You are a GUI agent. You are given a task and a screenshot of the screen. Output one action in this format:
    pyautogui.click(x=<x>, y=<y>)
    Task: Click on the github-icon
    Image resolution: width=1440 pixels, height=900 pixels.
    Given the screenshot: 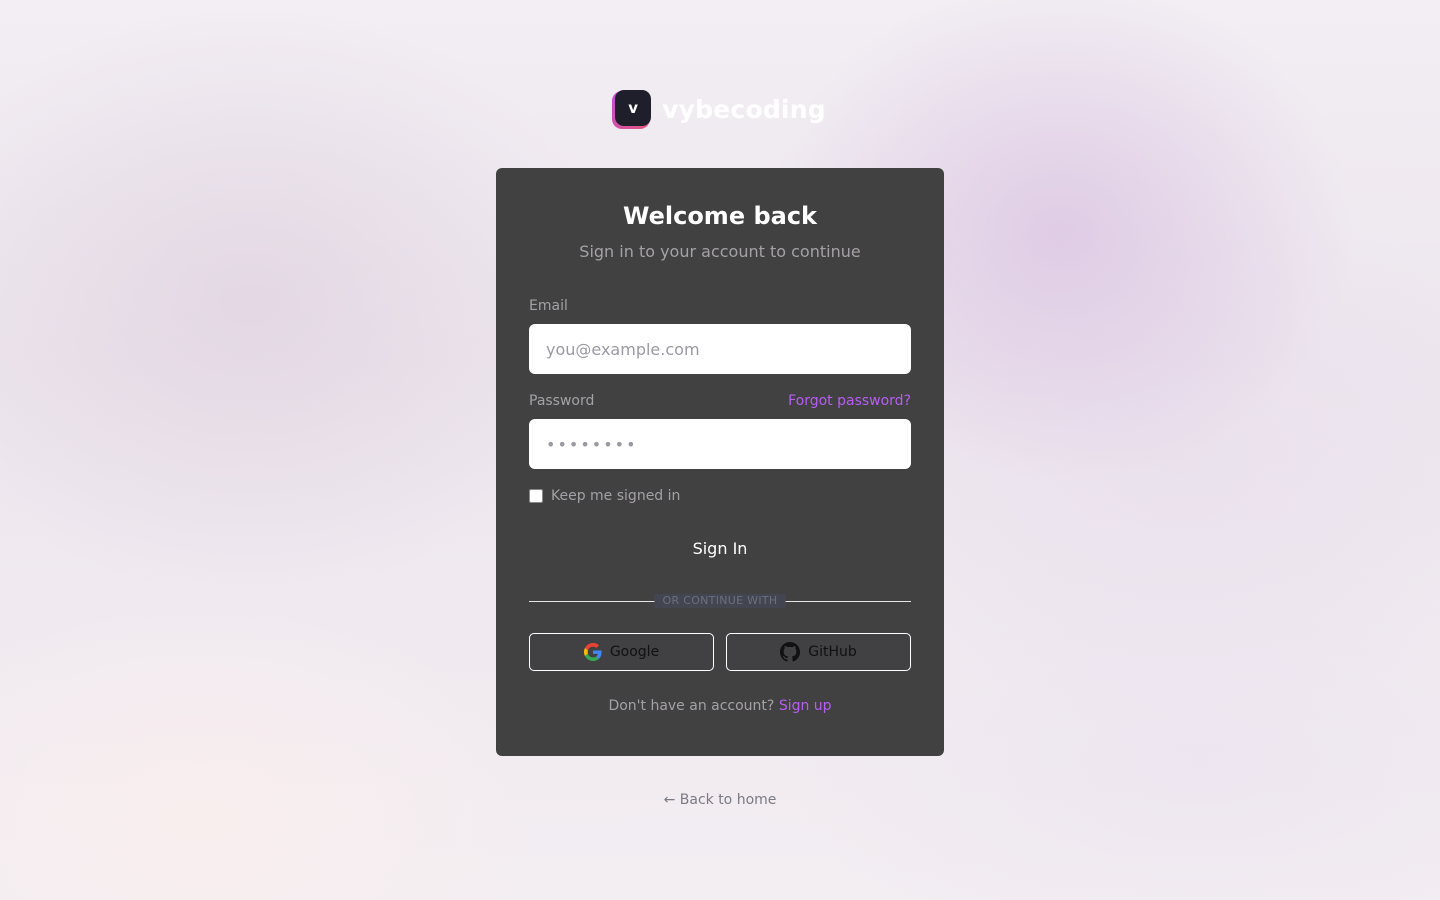 What is the action you would take?
    pyautogui.click(x=790, y=652)
    